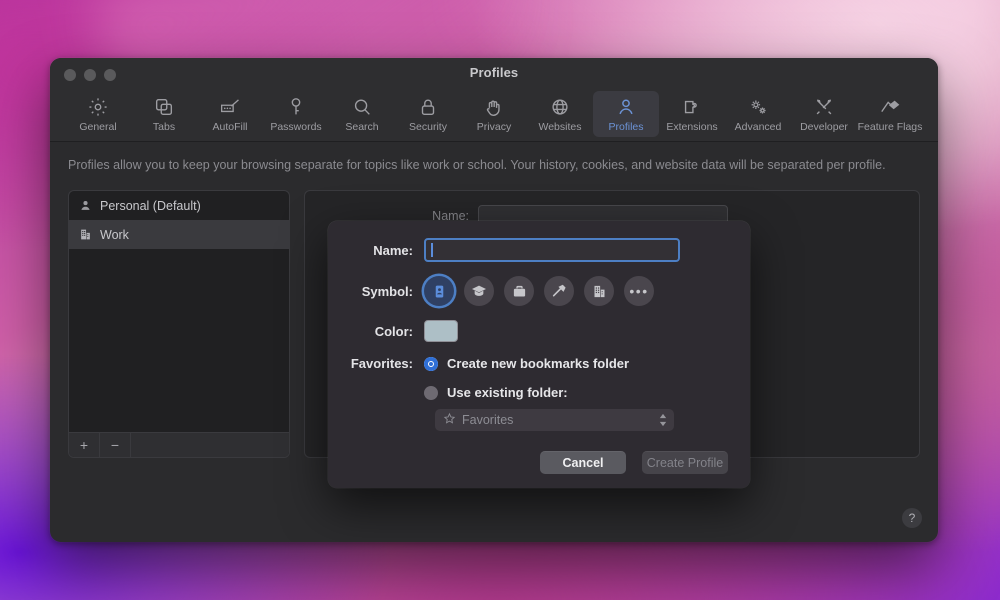 The height and width of the screenshot is (600, 1000). Describe the element at coordinates (441, 331) in the screenshot. I see `color-swatch-button` at that location.